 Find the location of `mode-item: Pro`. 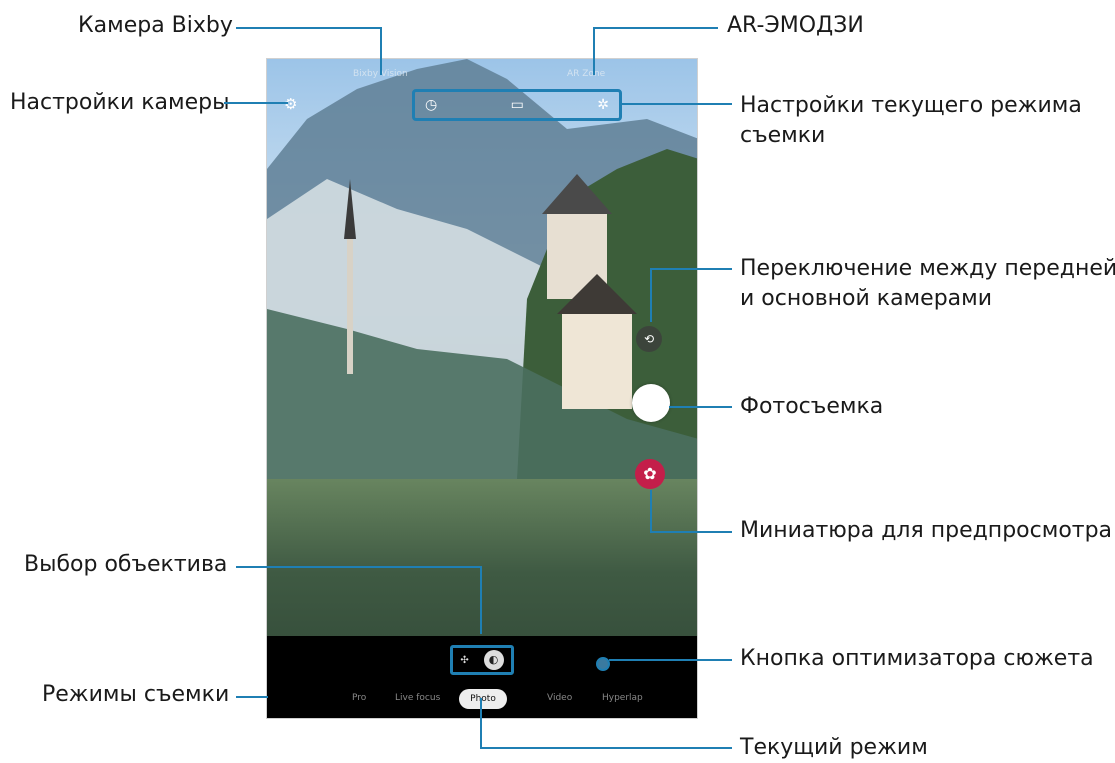

mode-item: Pro is located at coordinates (359, 698).